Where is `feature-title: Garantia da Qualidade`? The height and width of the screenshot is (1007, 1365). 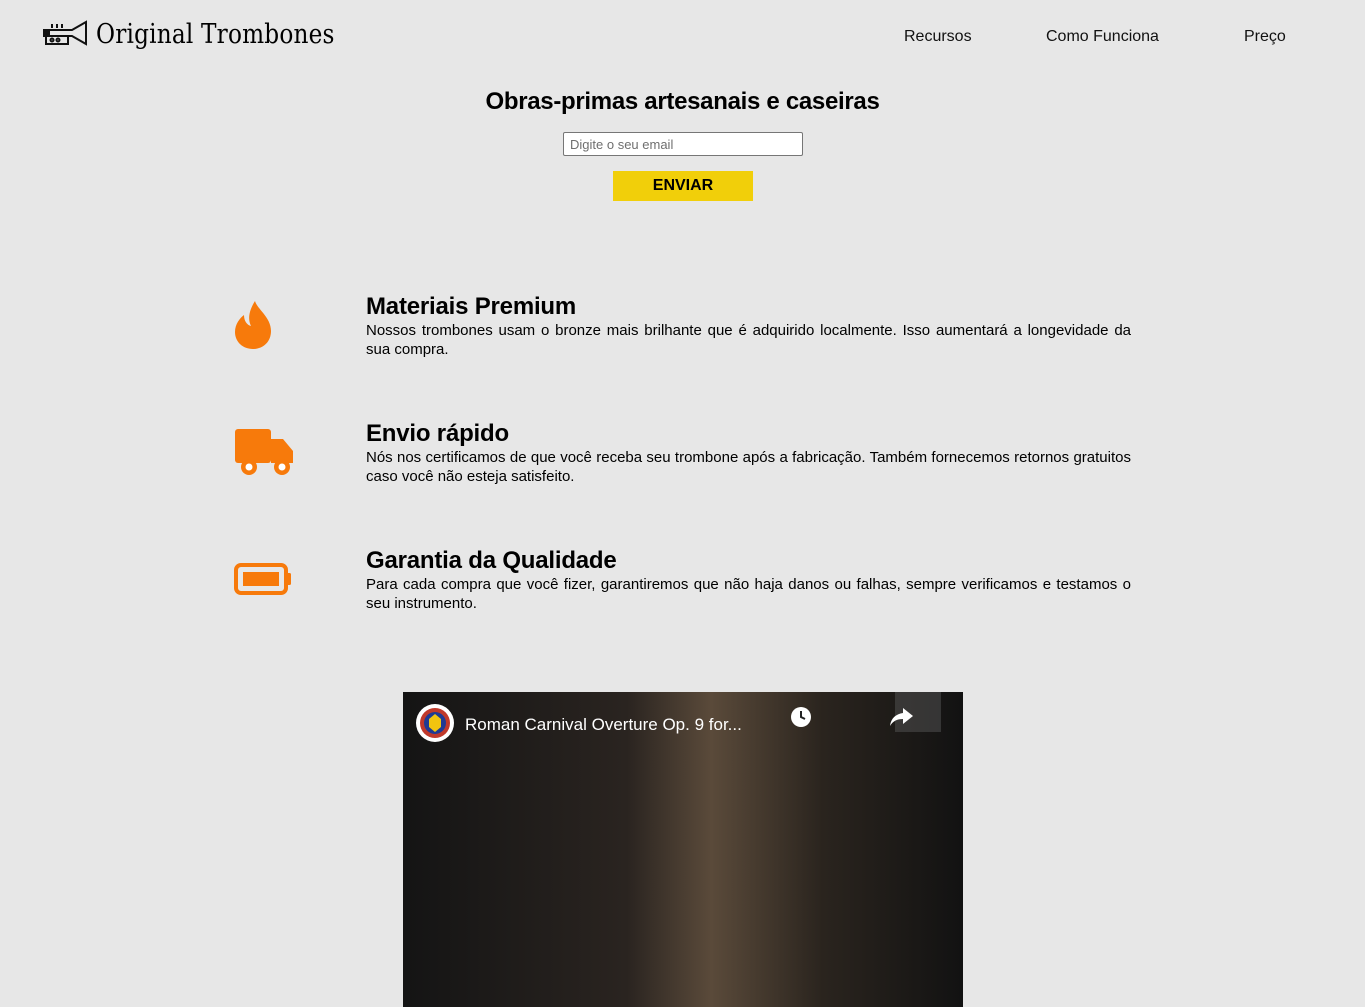 feature-title: Garantia da Qualidade is located at coordinates (491, 560).